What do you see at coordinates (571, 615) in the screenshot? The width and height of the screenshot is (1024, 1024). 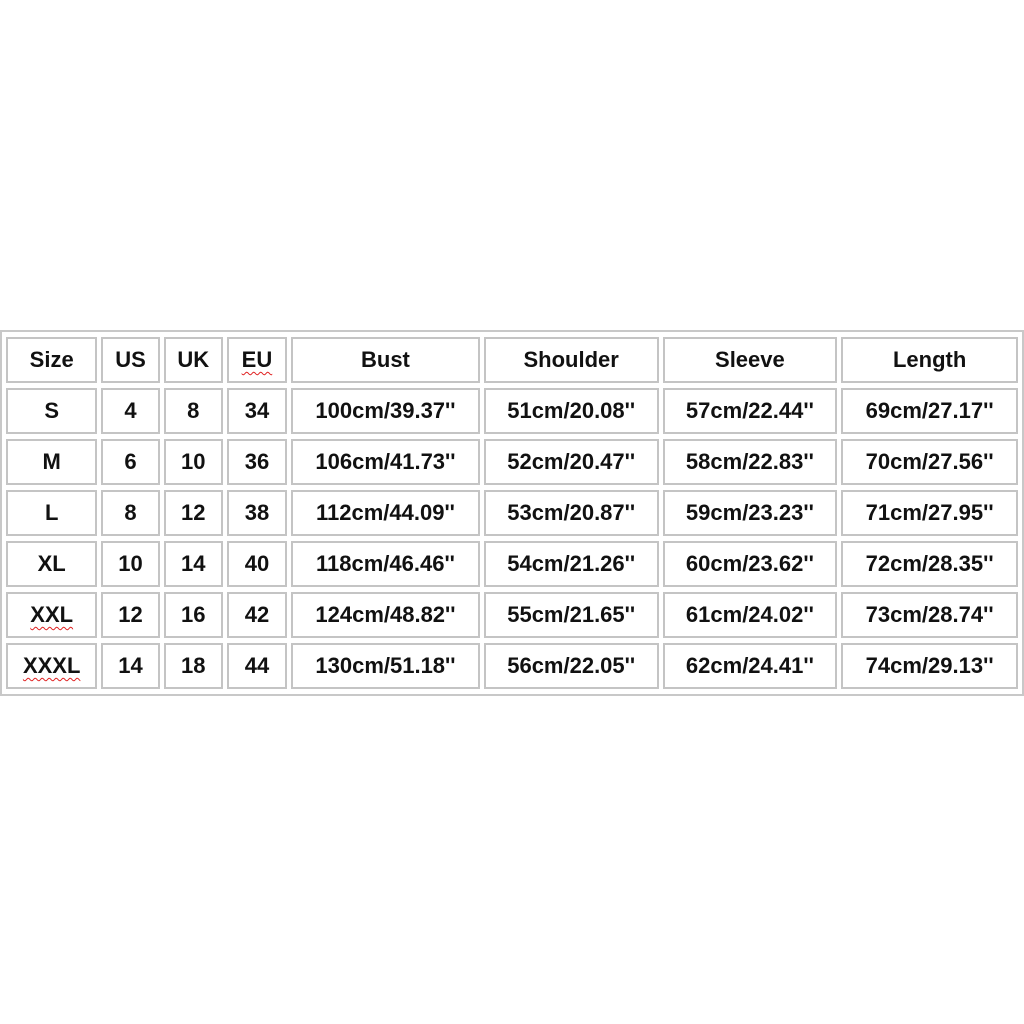 I see `cell-shoulder: 55cm/21.65''` at bounding box center [571, 615].